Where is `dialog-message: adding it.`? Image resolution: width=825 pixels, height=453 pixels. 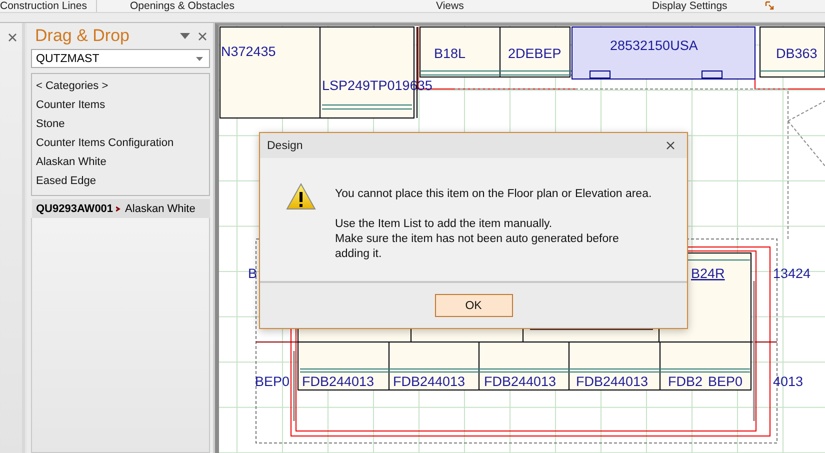
dialog-message: adding it. is located at coordinates (359, 254).